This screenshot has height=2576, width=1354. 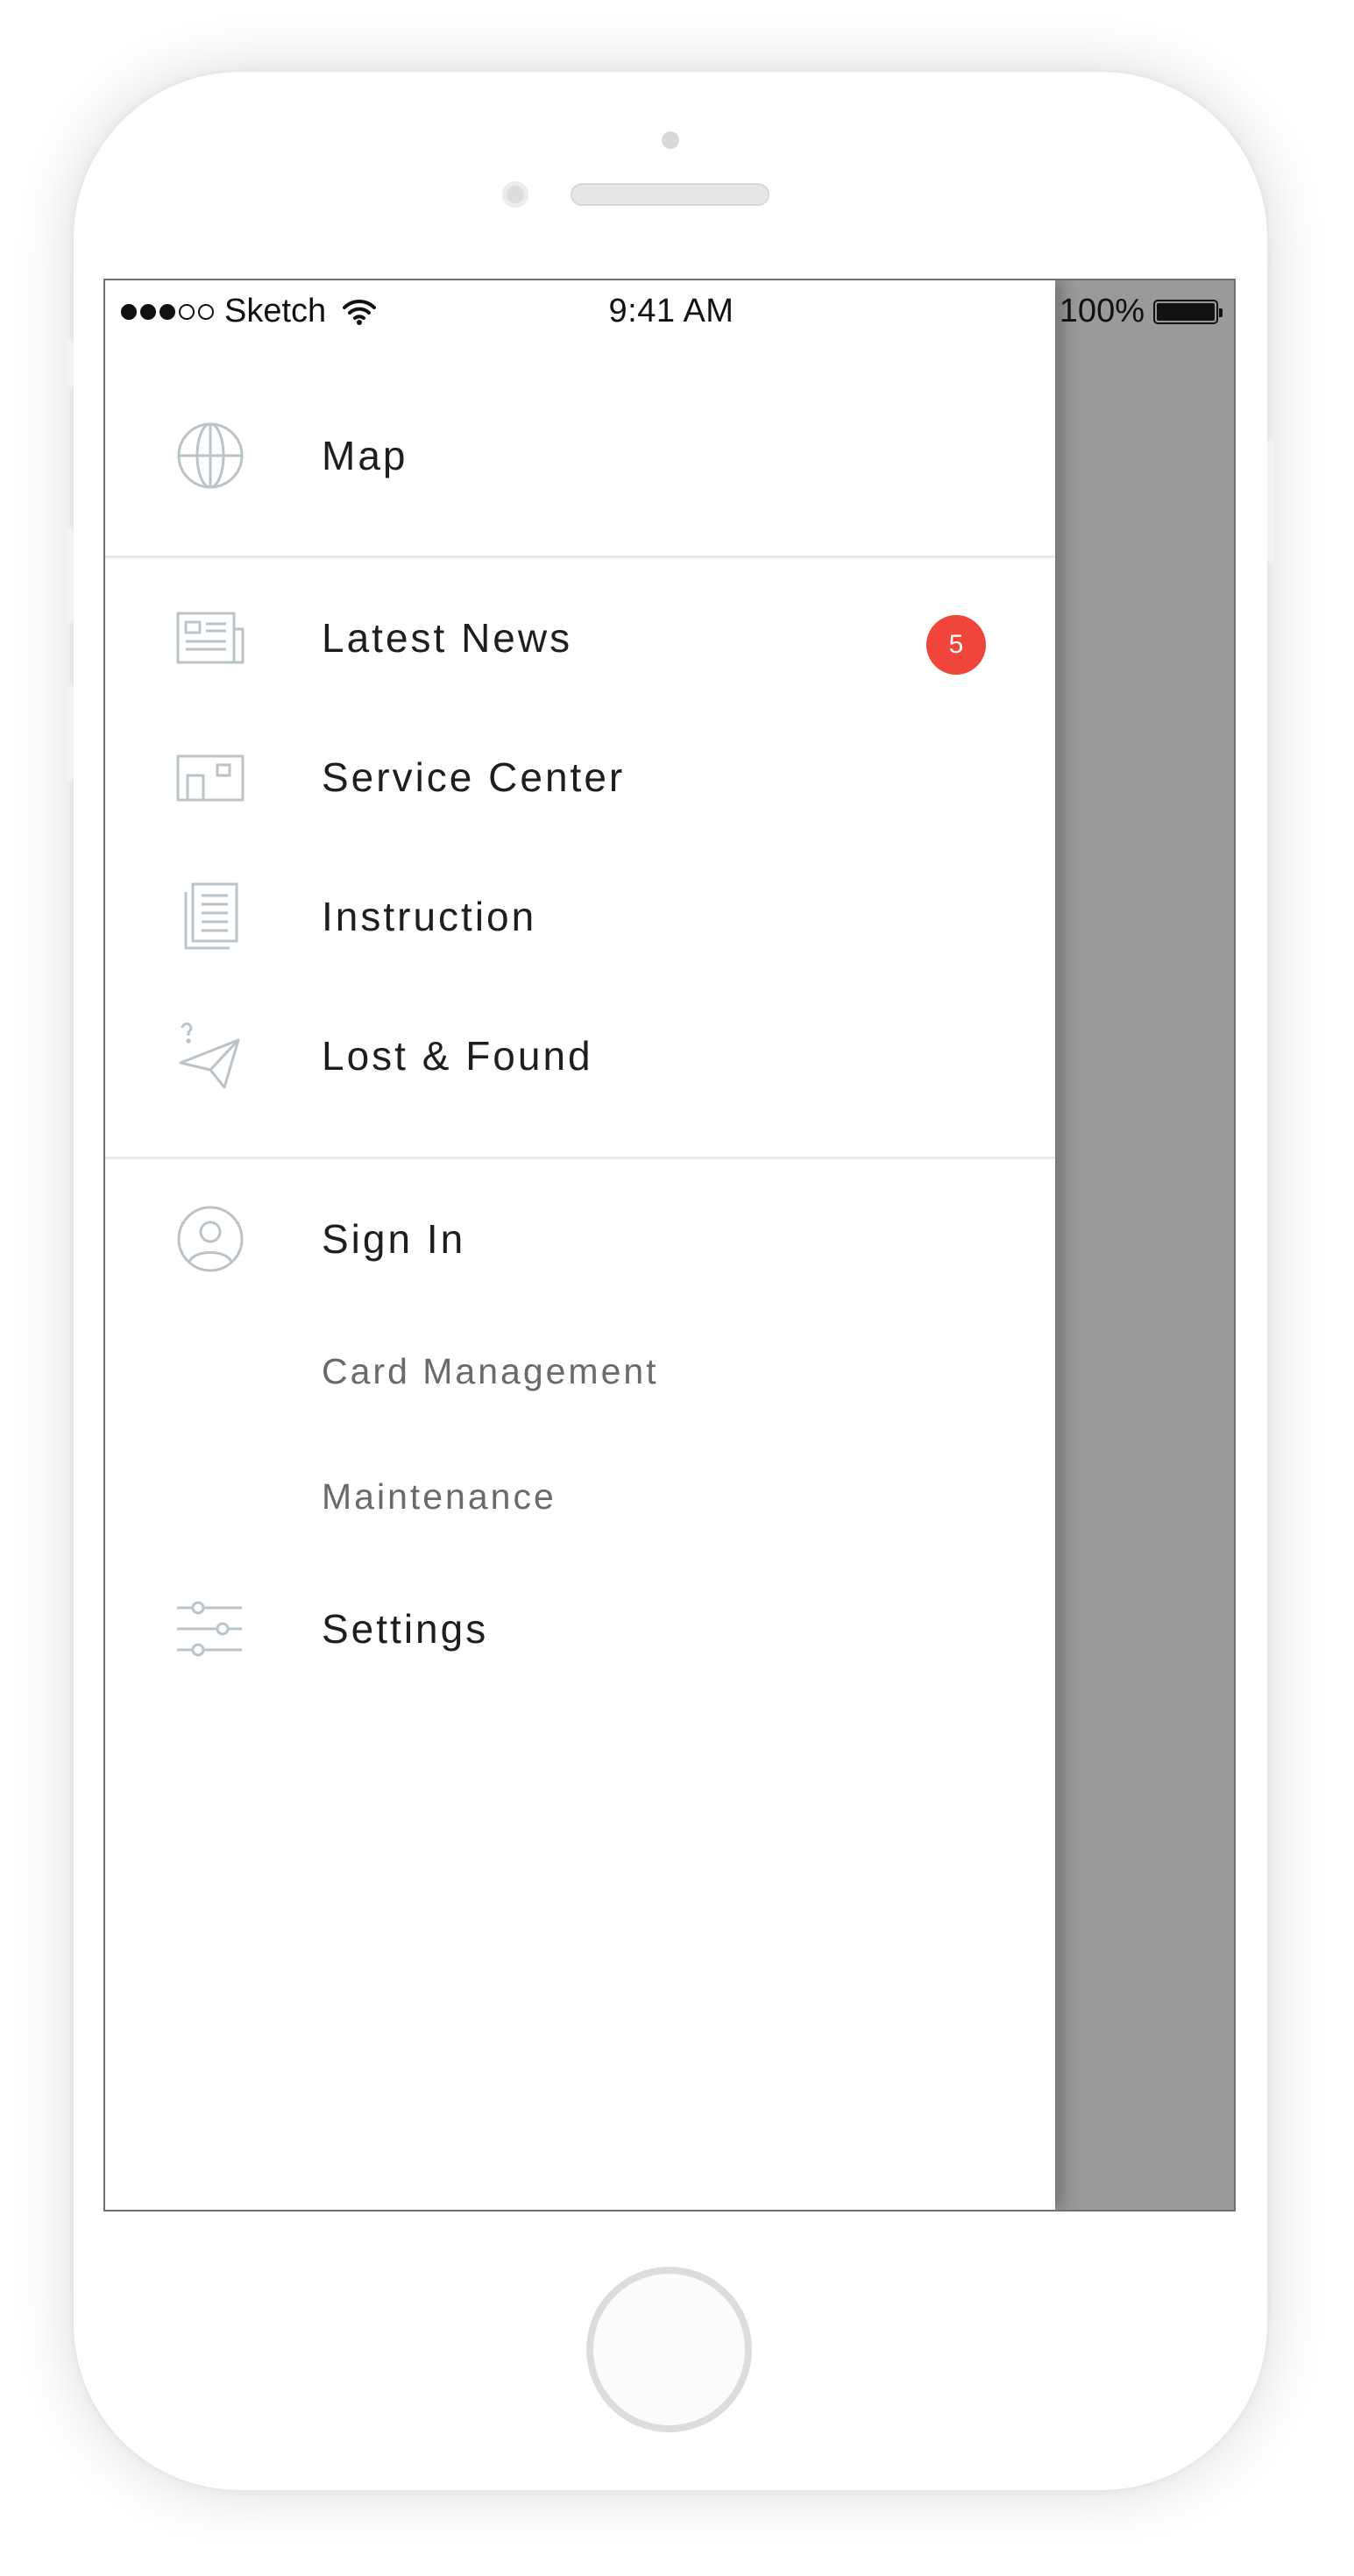 What do you see at coordinates (669, 2349) in the screenshot?
I see `home-button` at bounding box center [669, 2349].